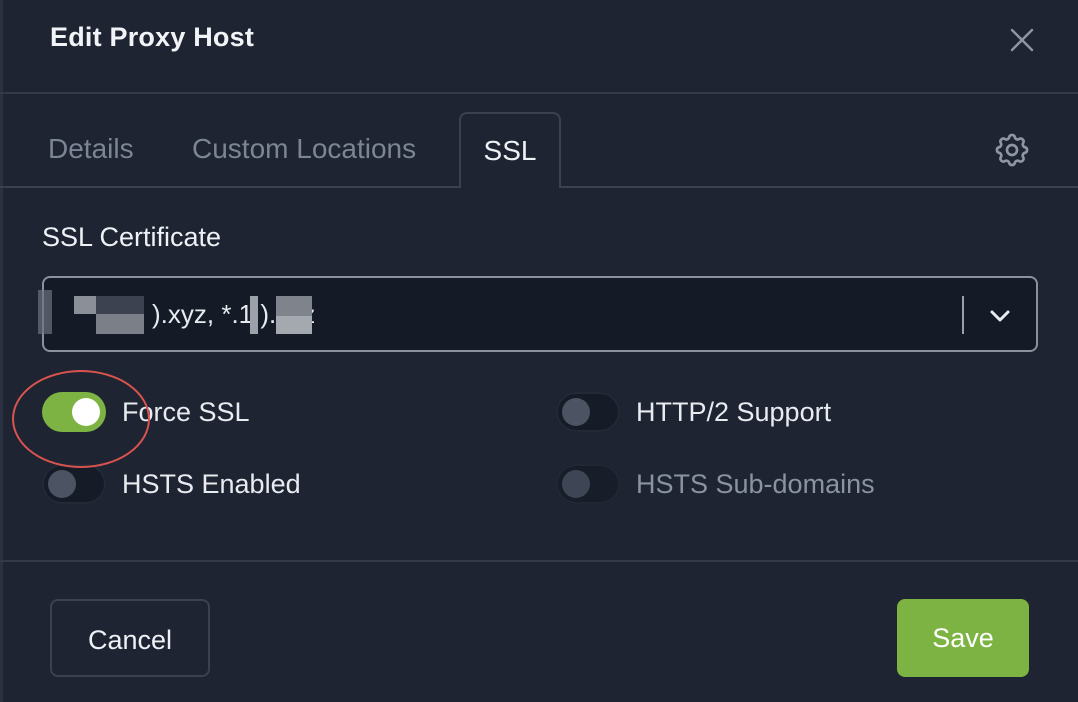 The height and width of the screenshot is (702, 1078). I want to click on hsts-subdomains-label: HSTS Sub-domains, so click(755, 484).